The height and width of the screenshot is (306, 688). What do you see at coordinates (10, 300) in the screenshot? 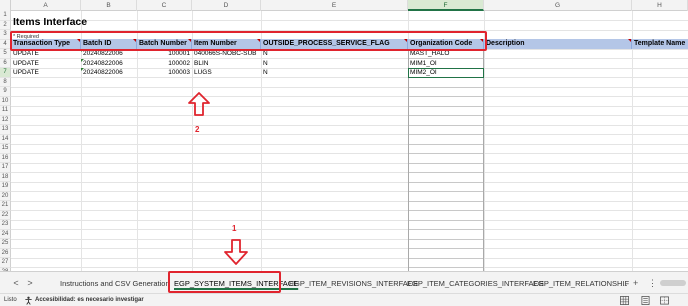
I see `status-ready: Listo` at bounding box center [10, 300].